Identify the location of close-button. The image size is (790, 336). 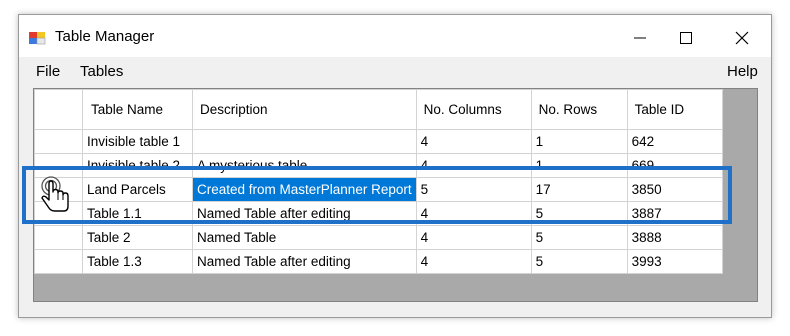
(742, 38).